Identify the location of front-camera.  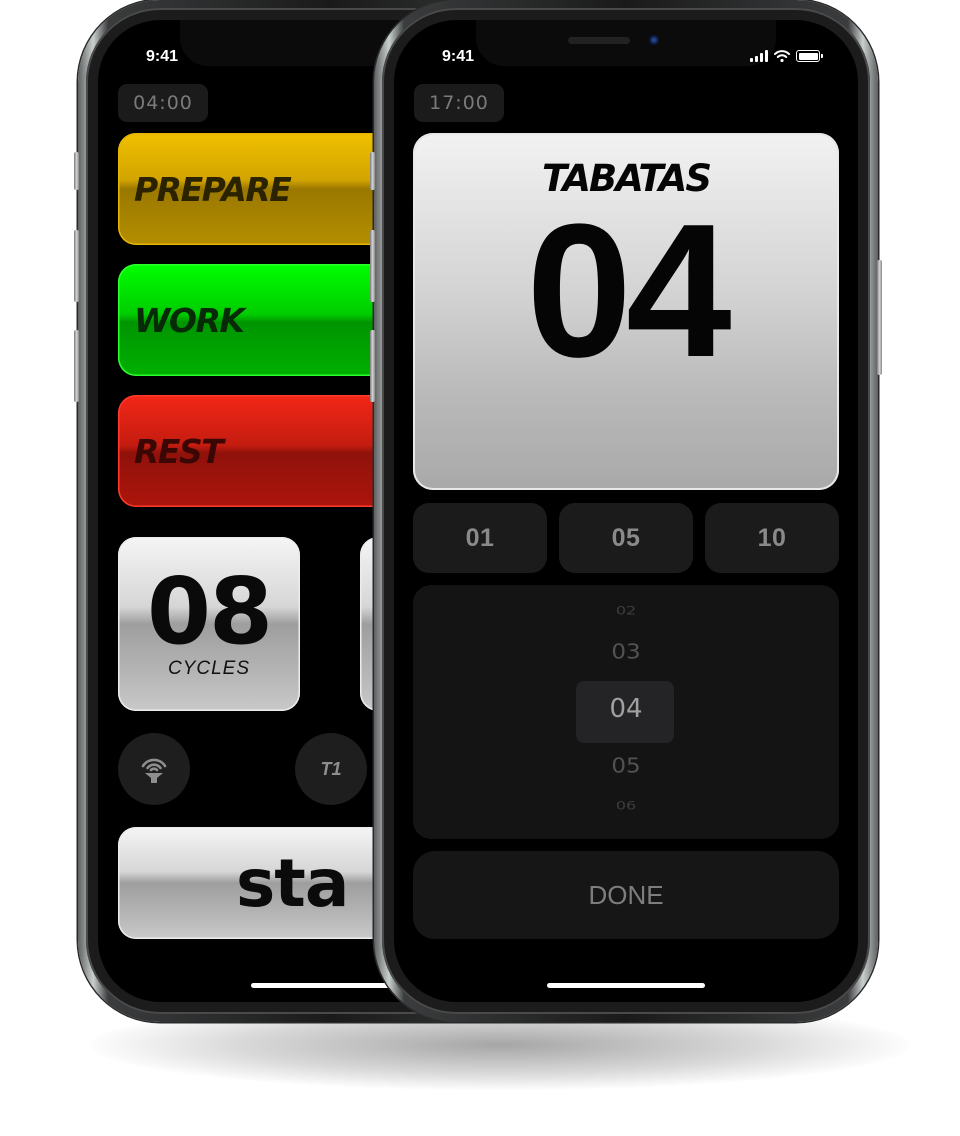
(654, 40).